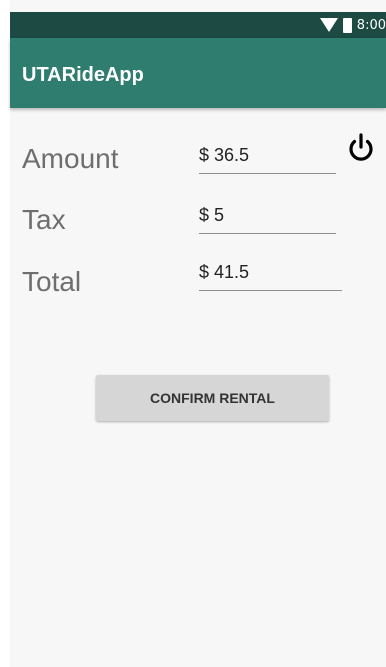 Image resolution: width=386 pixels, height=667 pixels. What do you see at coordinates (212, 398) in the screenshot?
I see `confirm-rental-button: CONFIRM RENTAL` at bounding box center [212, 398].